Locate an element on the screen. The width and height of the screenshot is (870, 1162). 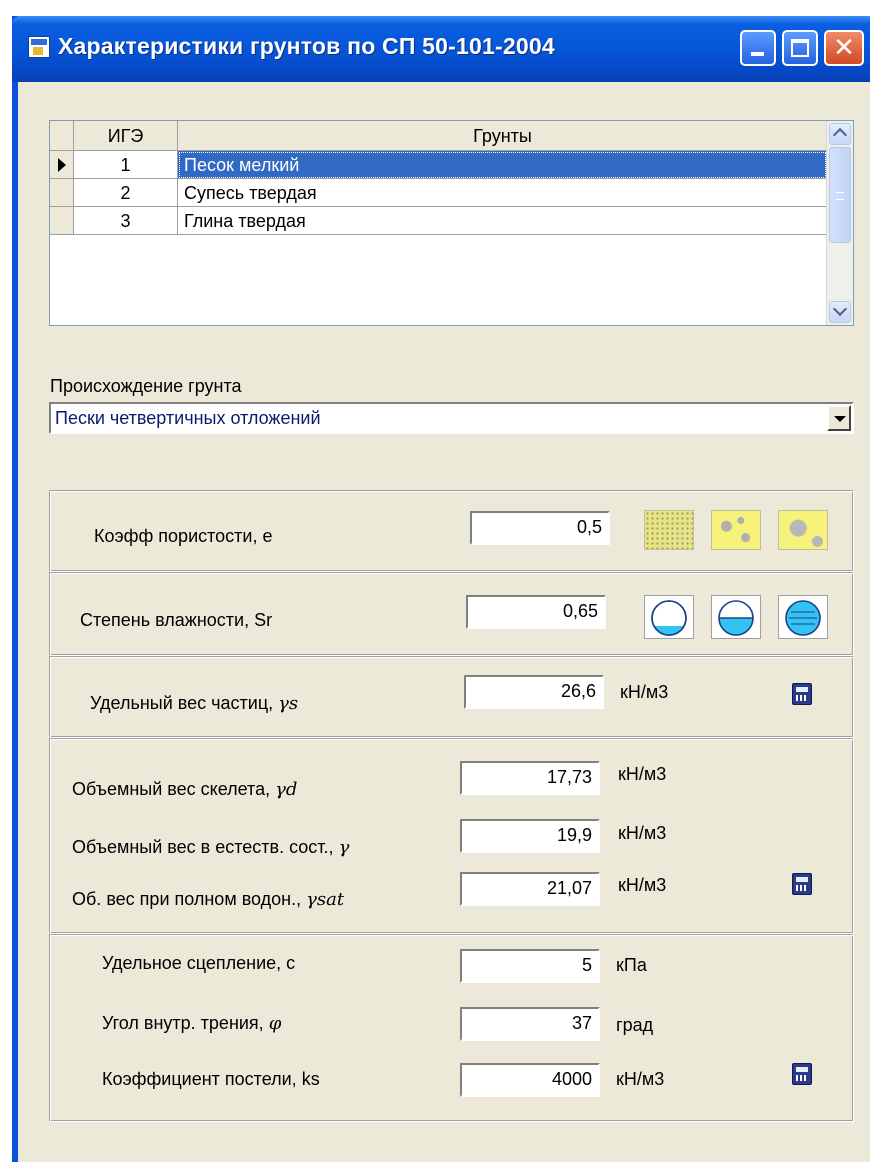
friction-angle-input: 37 is located at coordinates (530, 1024).